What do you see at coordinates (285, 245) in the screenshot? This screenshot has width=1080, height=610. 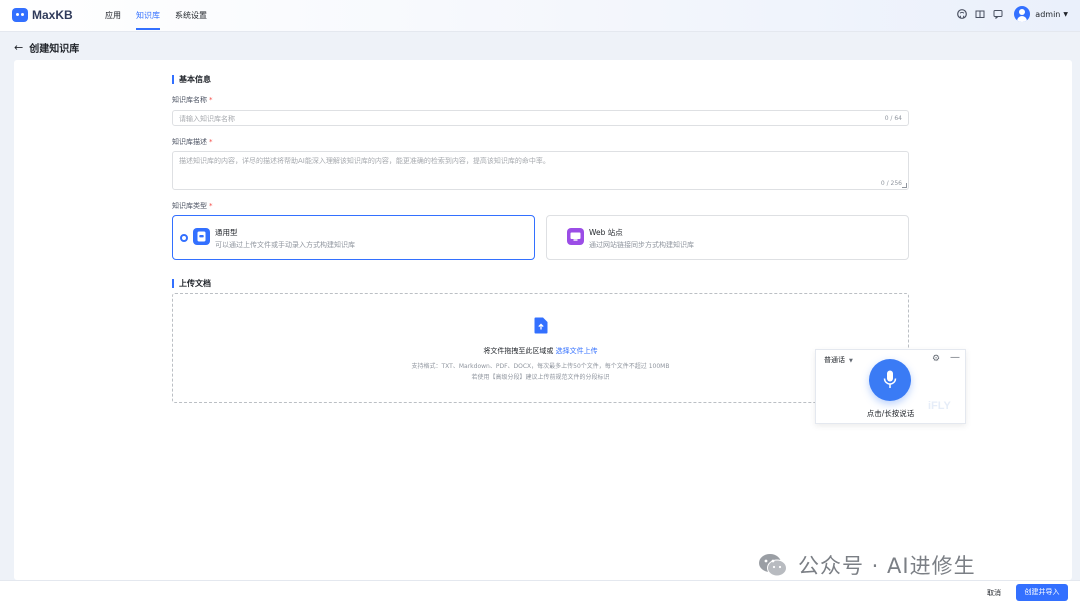 I see `type-desc-general: 可以通过上传文件或手动录入方式构建知识库` at bounding box center [285, 245].